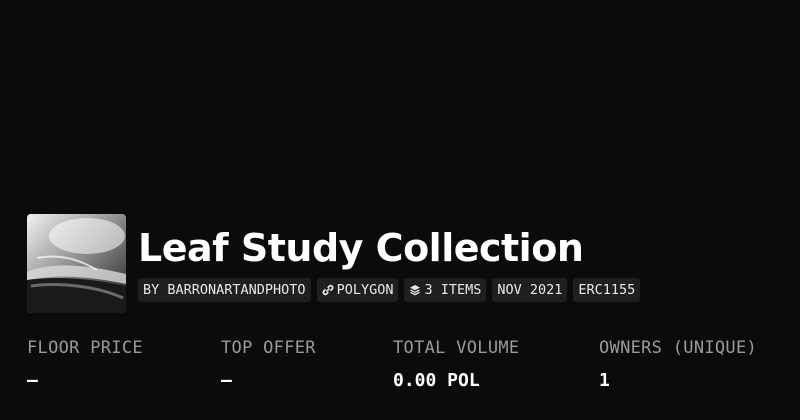  What do you see at coordinates (268, 365) in the screenshot?
I see `stat-top-offer: TOP OFFER —` at bounding box center [268, 365].